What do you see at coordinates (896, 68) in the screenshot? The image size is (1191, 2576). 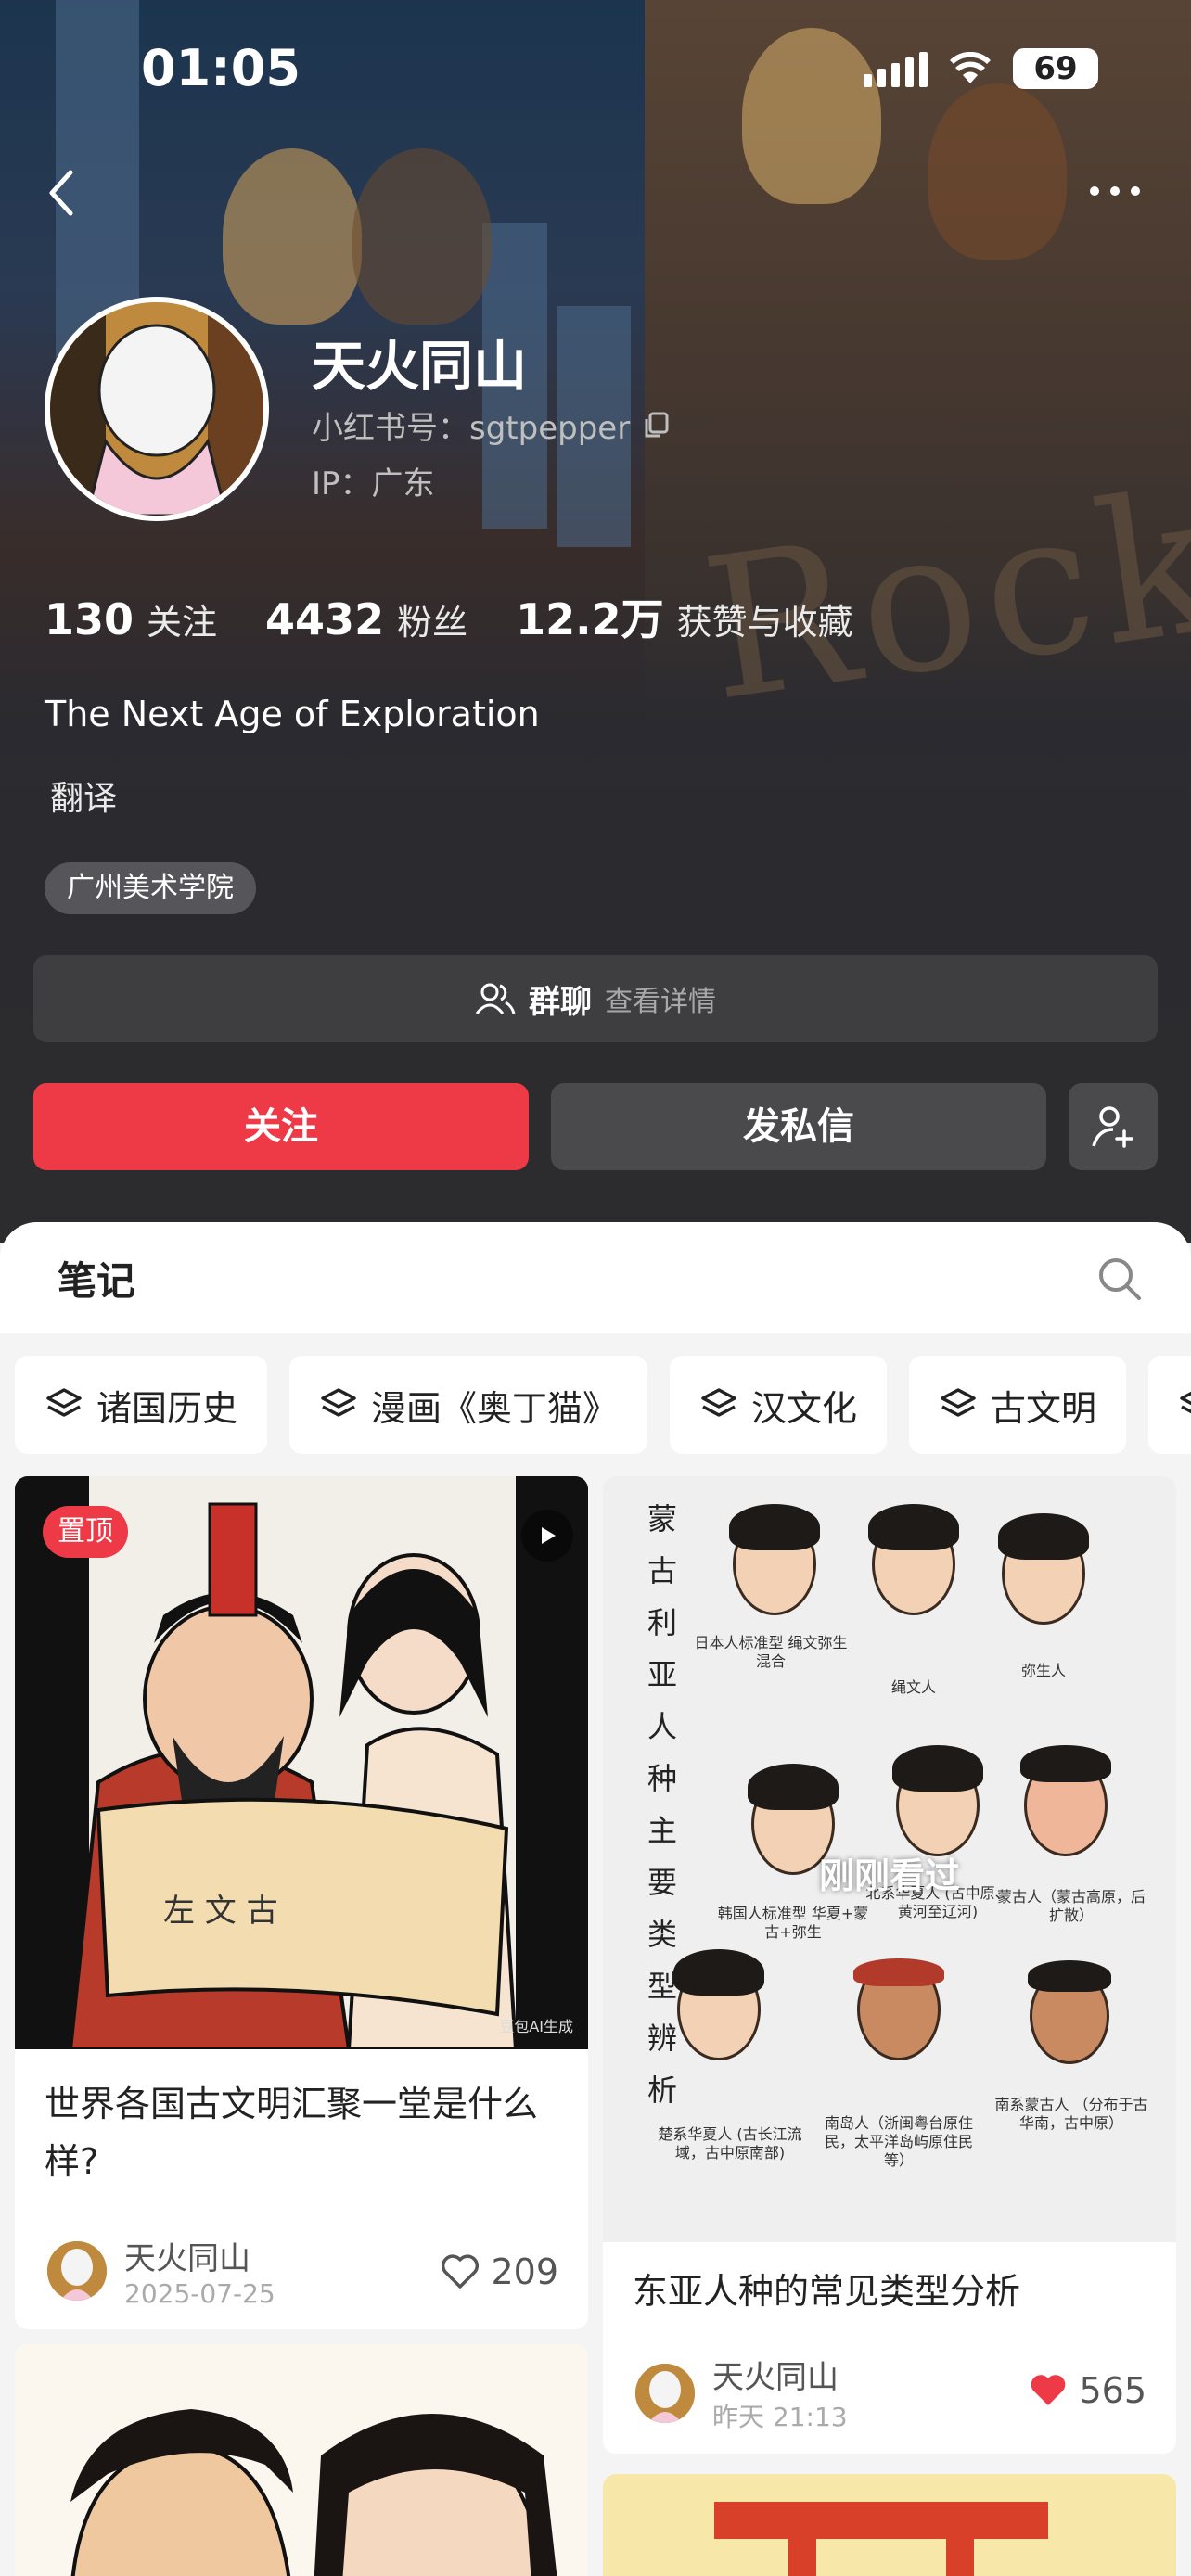 I see `signal-icon` at bounding box center [896, 68].